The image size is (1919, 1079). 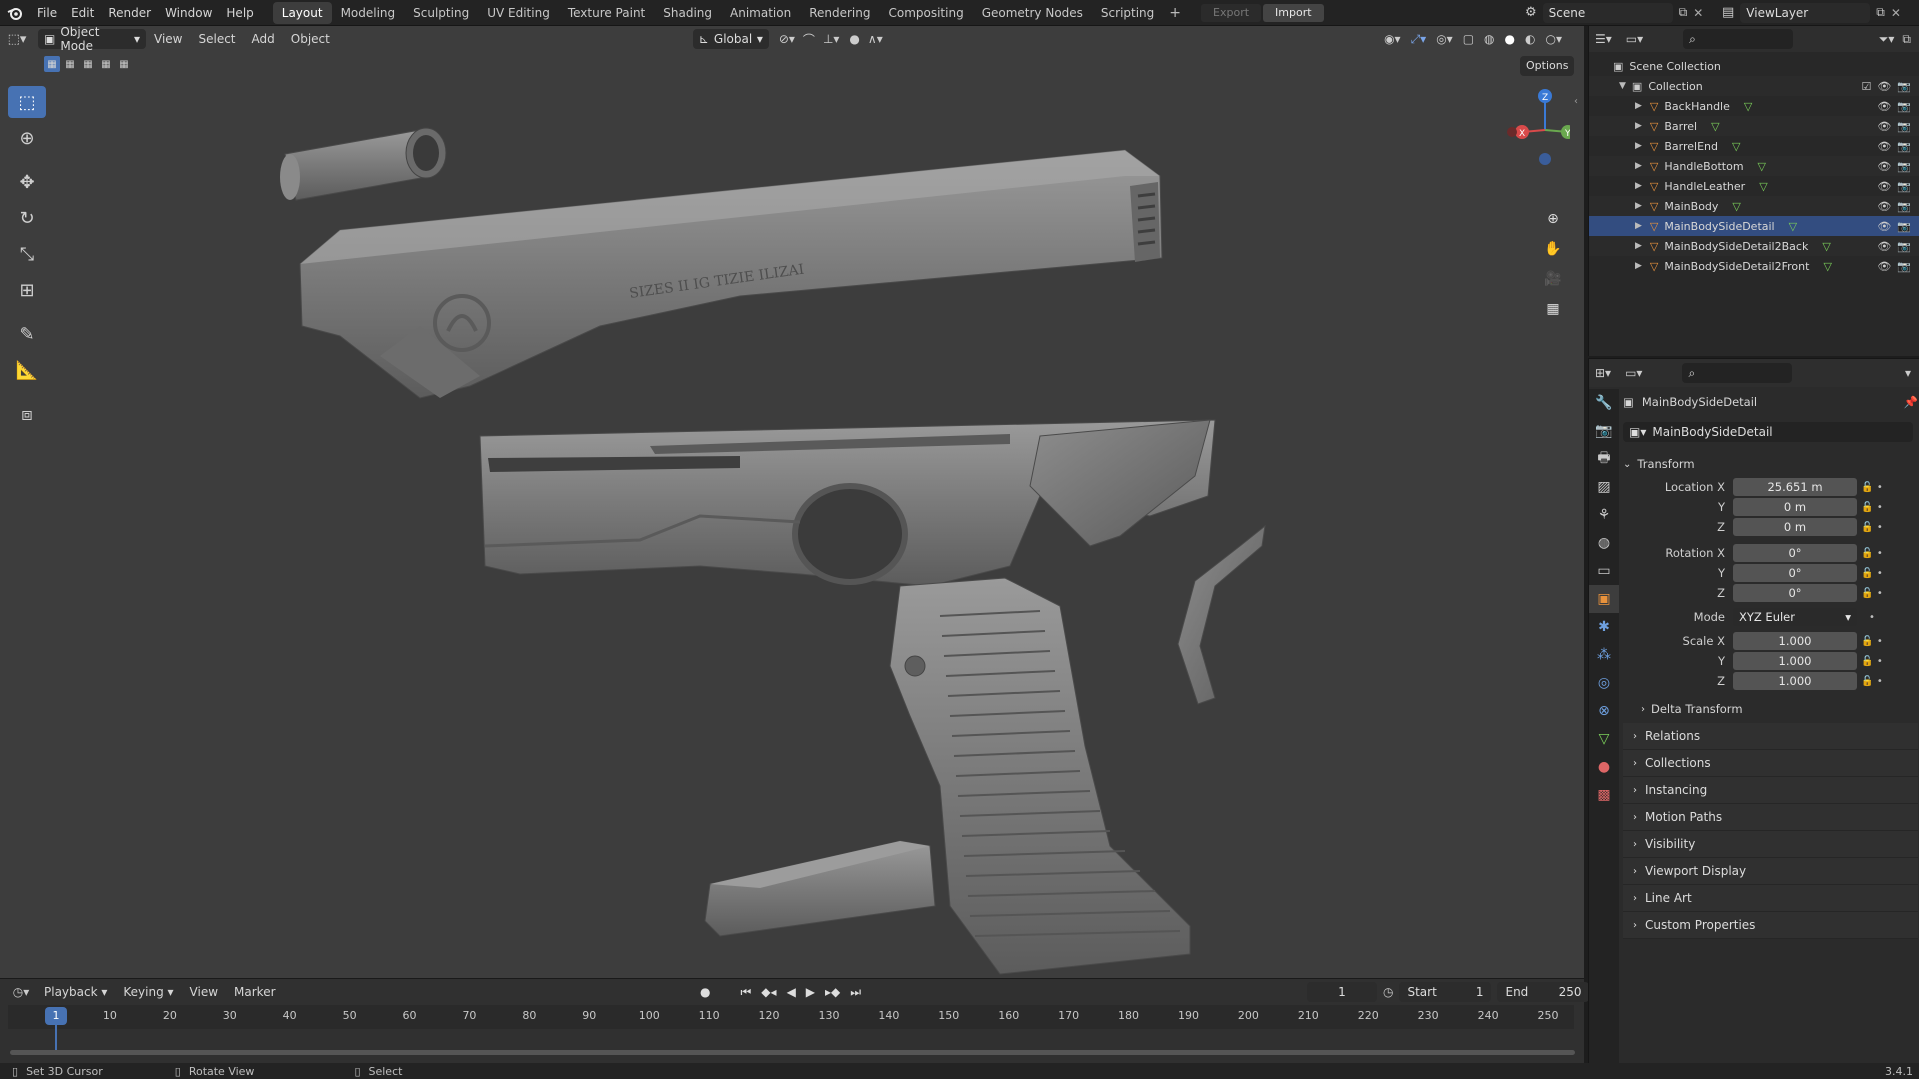 I want to click on location-z-field: 0 m, so click(x=1795, y=527).